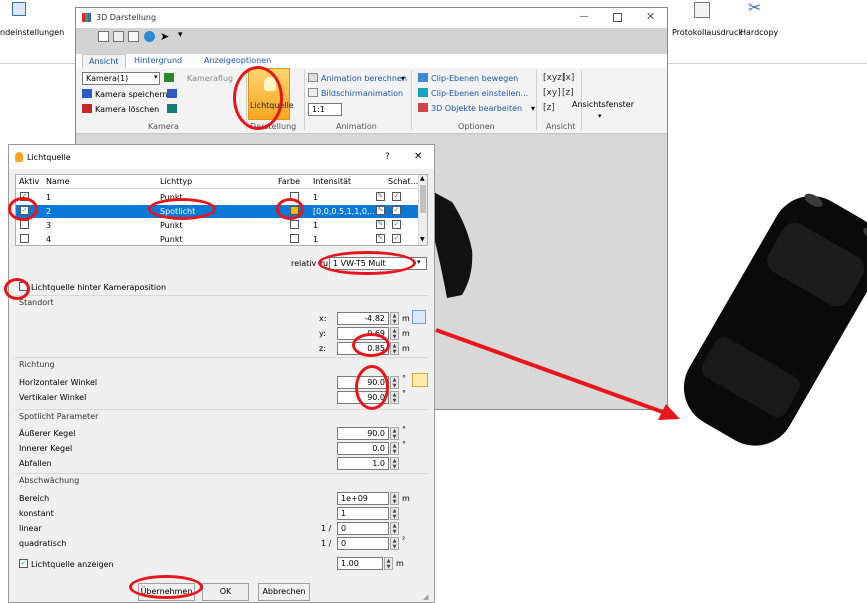 The width and height of the screenshot is (867, 603). Describe the element at coordinates (172, 93) in the screenshot. I see `camera-save-extra-icon` at that location.